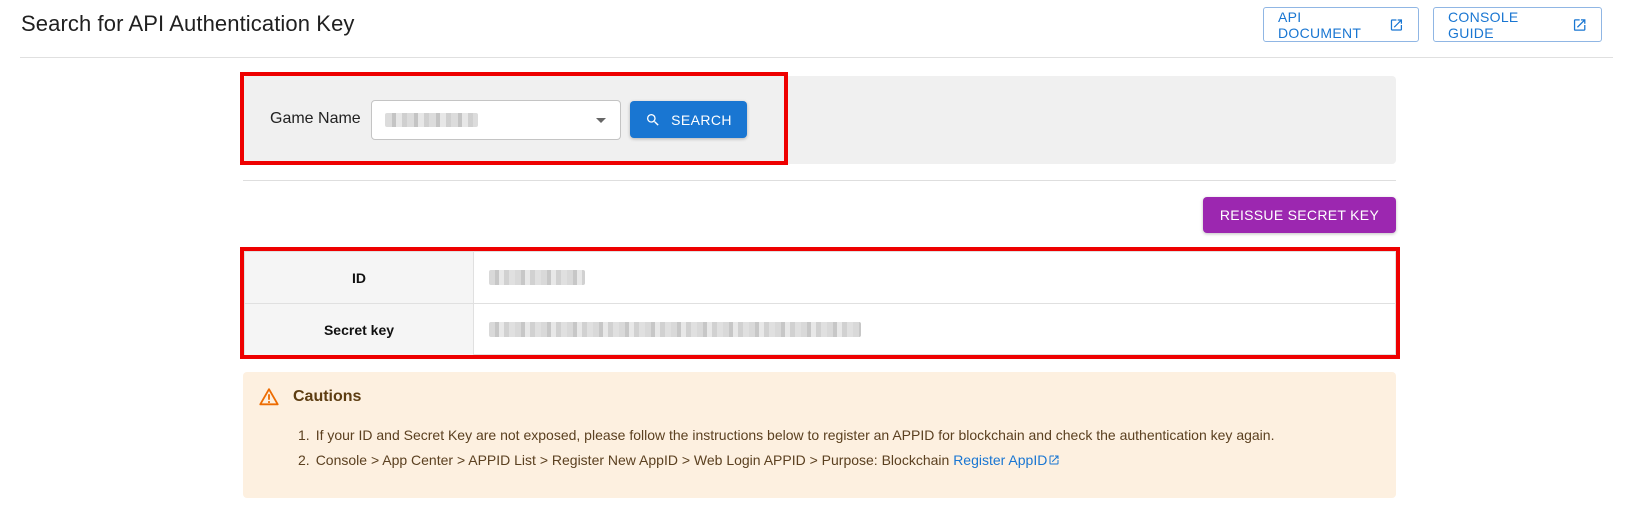 The image size is (1633, 516). I want to click on table-row: Secret key, so click(820, 330).